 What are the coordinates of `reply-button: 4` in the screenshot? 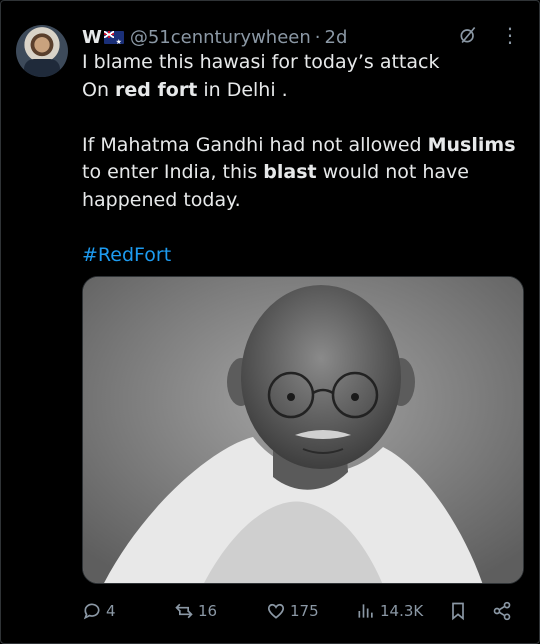 It's located at (99, 611).